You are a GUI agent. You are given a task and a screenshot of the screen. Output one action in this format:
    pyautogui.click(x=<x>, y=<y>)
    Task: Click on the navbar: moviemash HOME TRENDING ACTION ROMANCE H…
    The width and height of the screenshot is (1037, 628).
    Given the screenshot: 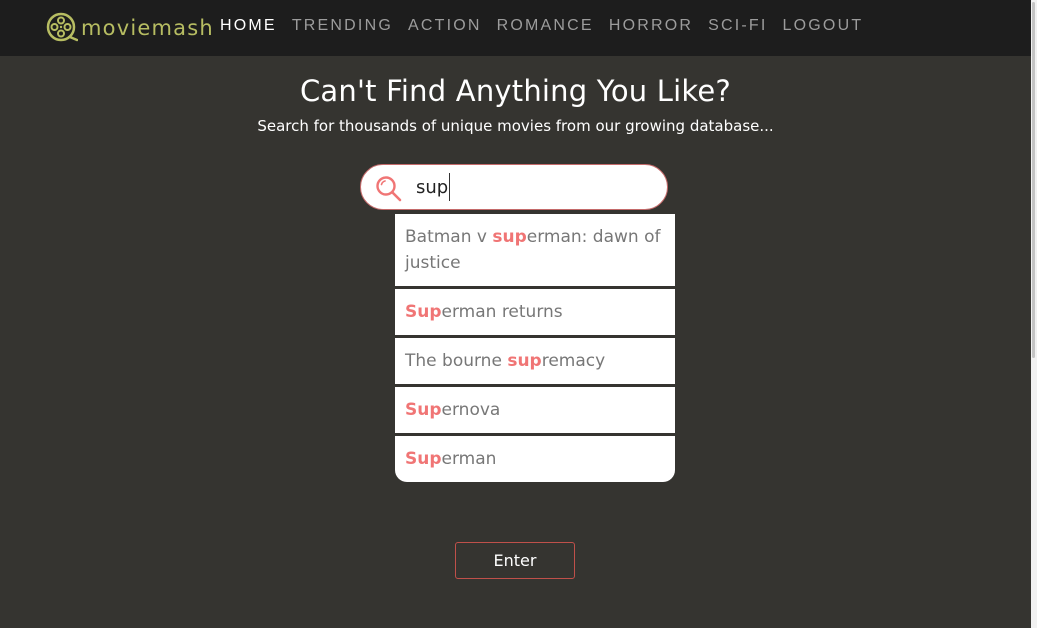 What is the action you would take?
    pyautogui.click(x=515, y=28)
    